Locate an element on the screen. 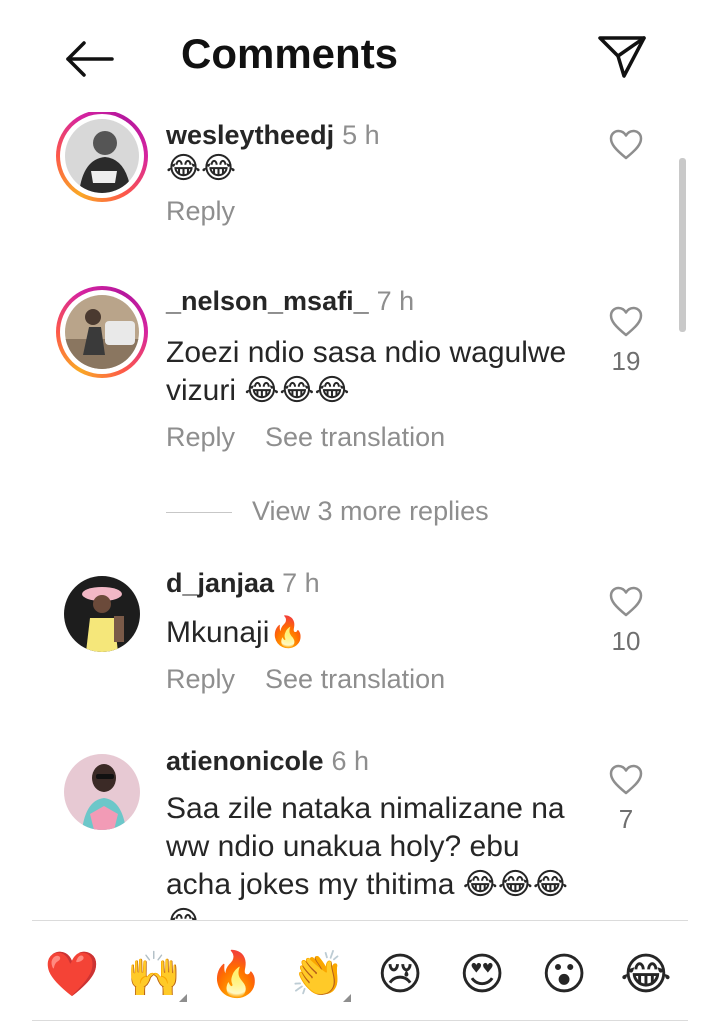 This screenshot has width=712, height=1028. comment-text: 😂😂 is located at coordinates (201, 168).